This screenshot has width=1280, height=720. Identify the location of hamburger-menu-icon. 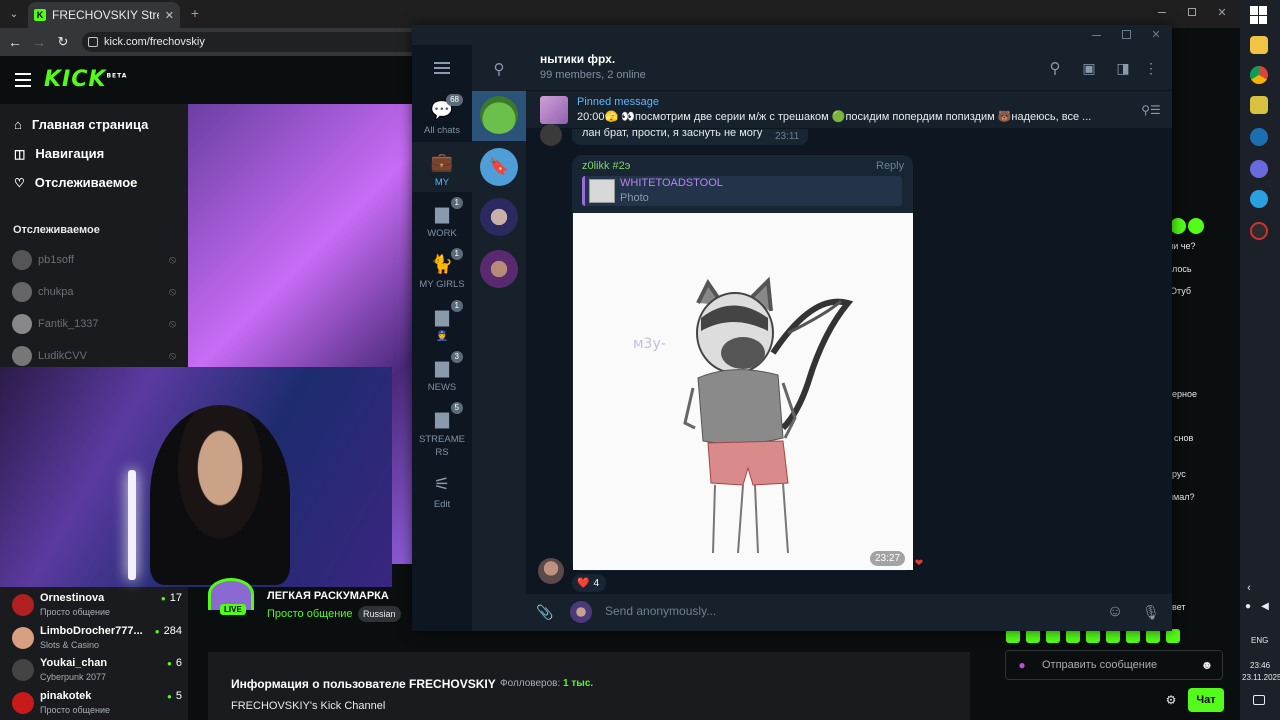
(23, 80).